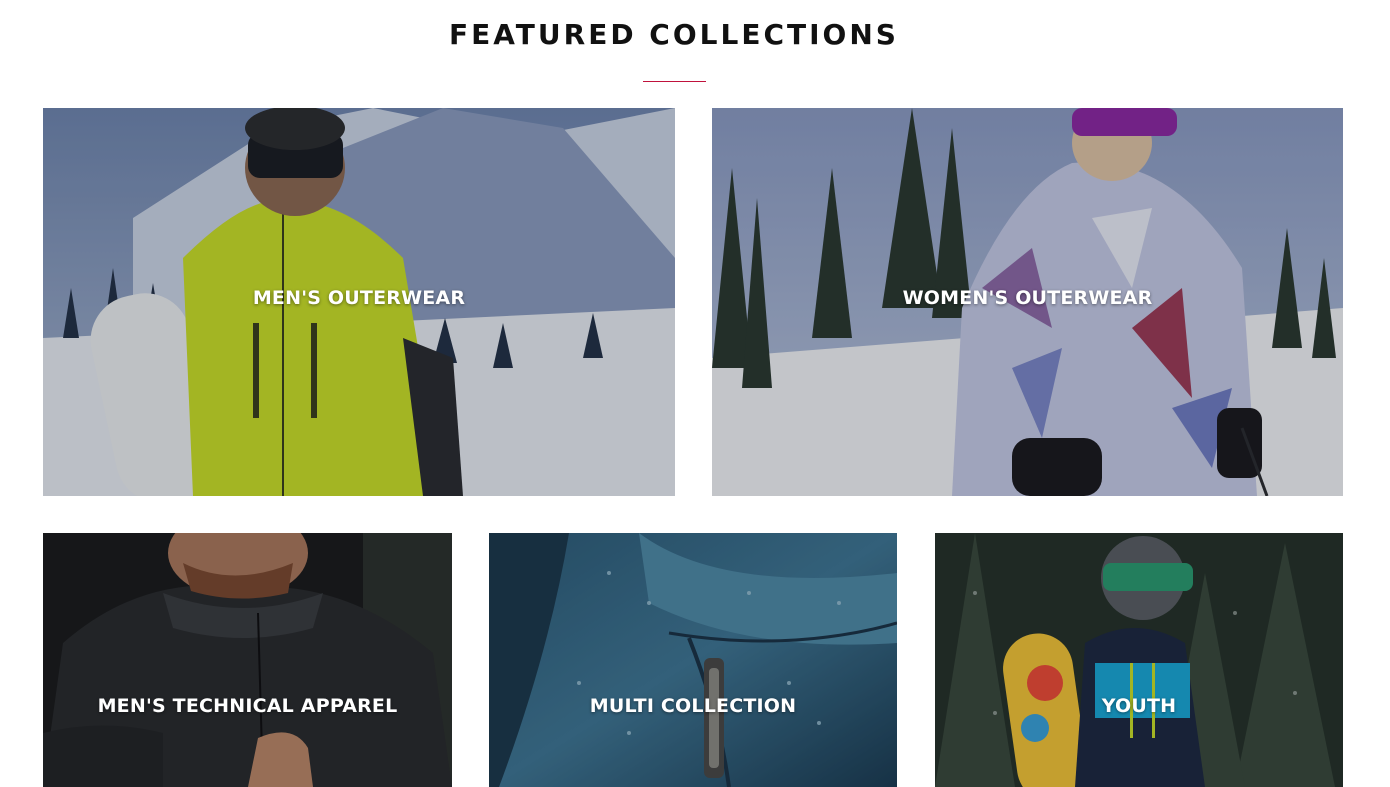 This screenshot has width=1390, height=787. What do you see at coordinates (674, 81) in the screenshot?
I see `title-divider` at bounding box center [674, 81].